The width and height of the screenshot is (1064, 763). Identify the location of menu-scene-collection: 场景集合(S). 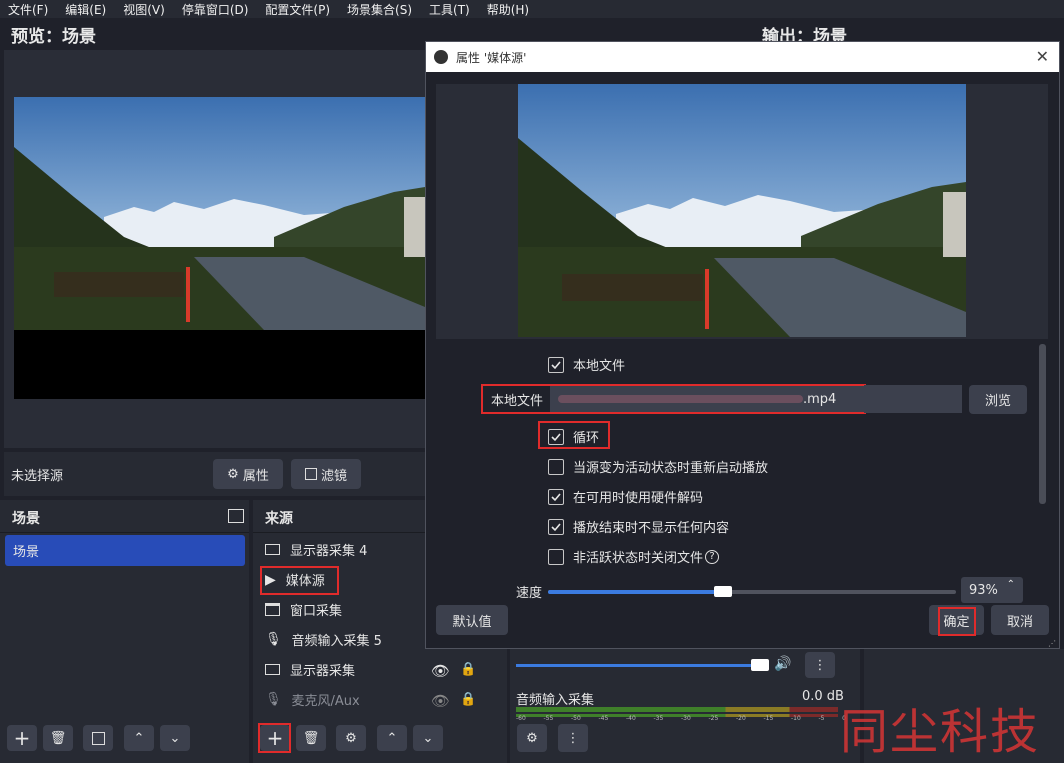
(379, 9).